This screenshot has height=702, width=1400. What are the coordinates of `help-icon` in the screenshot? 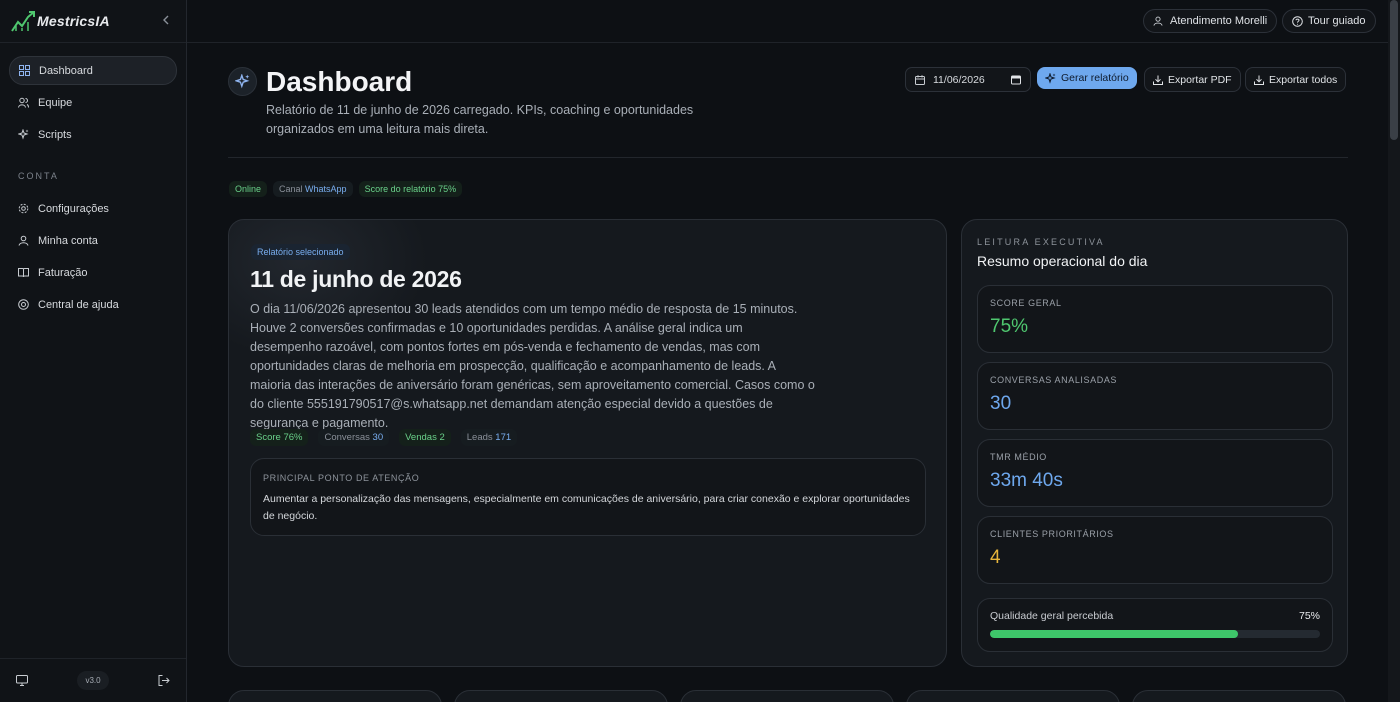 It's located at (23, 304).